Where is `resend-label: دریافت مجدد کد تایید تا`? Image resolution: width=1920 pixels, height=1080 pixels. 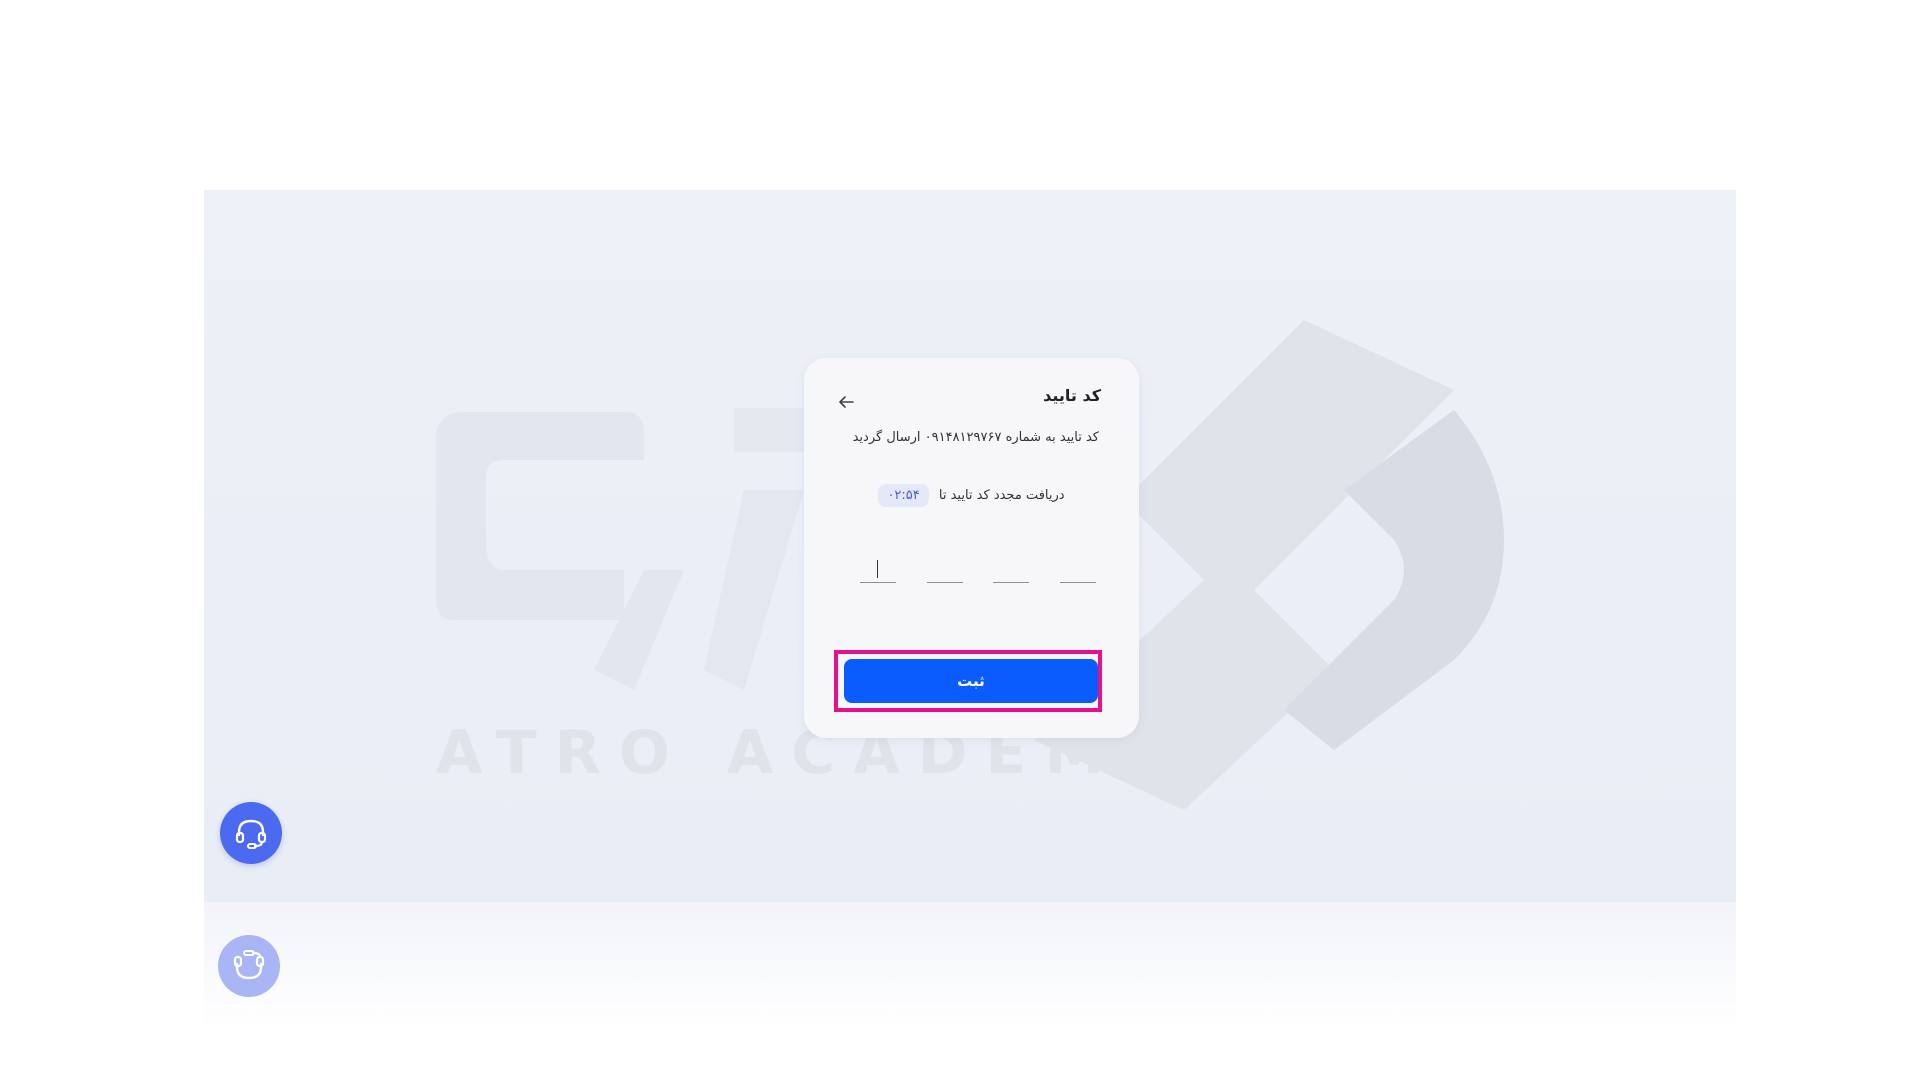
resend-label: دریافت مجدد کد تایید تا is located at coordinates (1001, 495).